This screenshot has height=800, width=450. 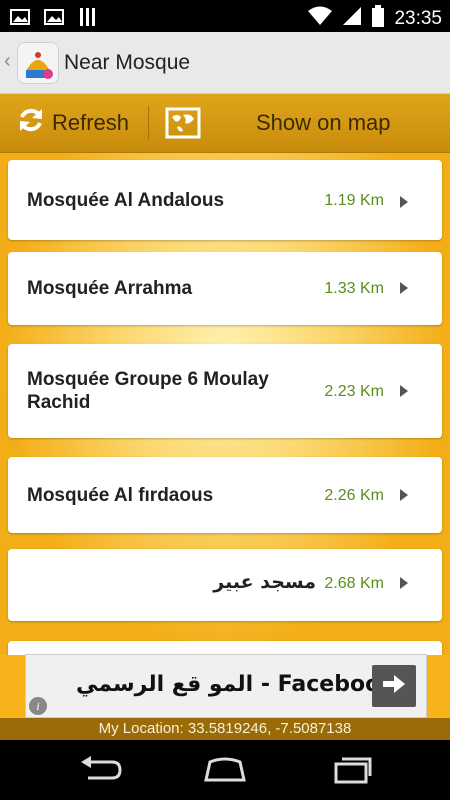 What do you see at coordinates (126, 200) in the screenshot?
I see `mosque-name: Mosquée Al Andalous` at bounding box center [126, 200].